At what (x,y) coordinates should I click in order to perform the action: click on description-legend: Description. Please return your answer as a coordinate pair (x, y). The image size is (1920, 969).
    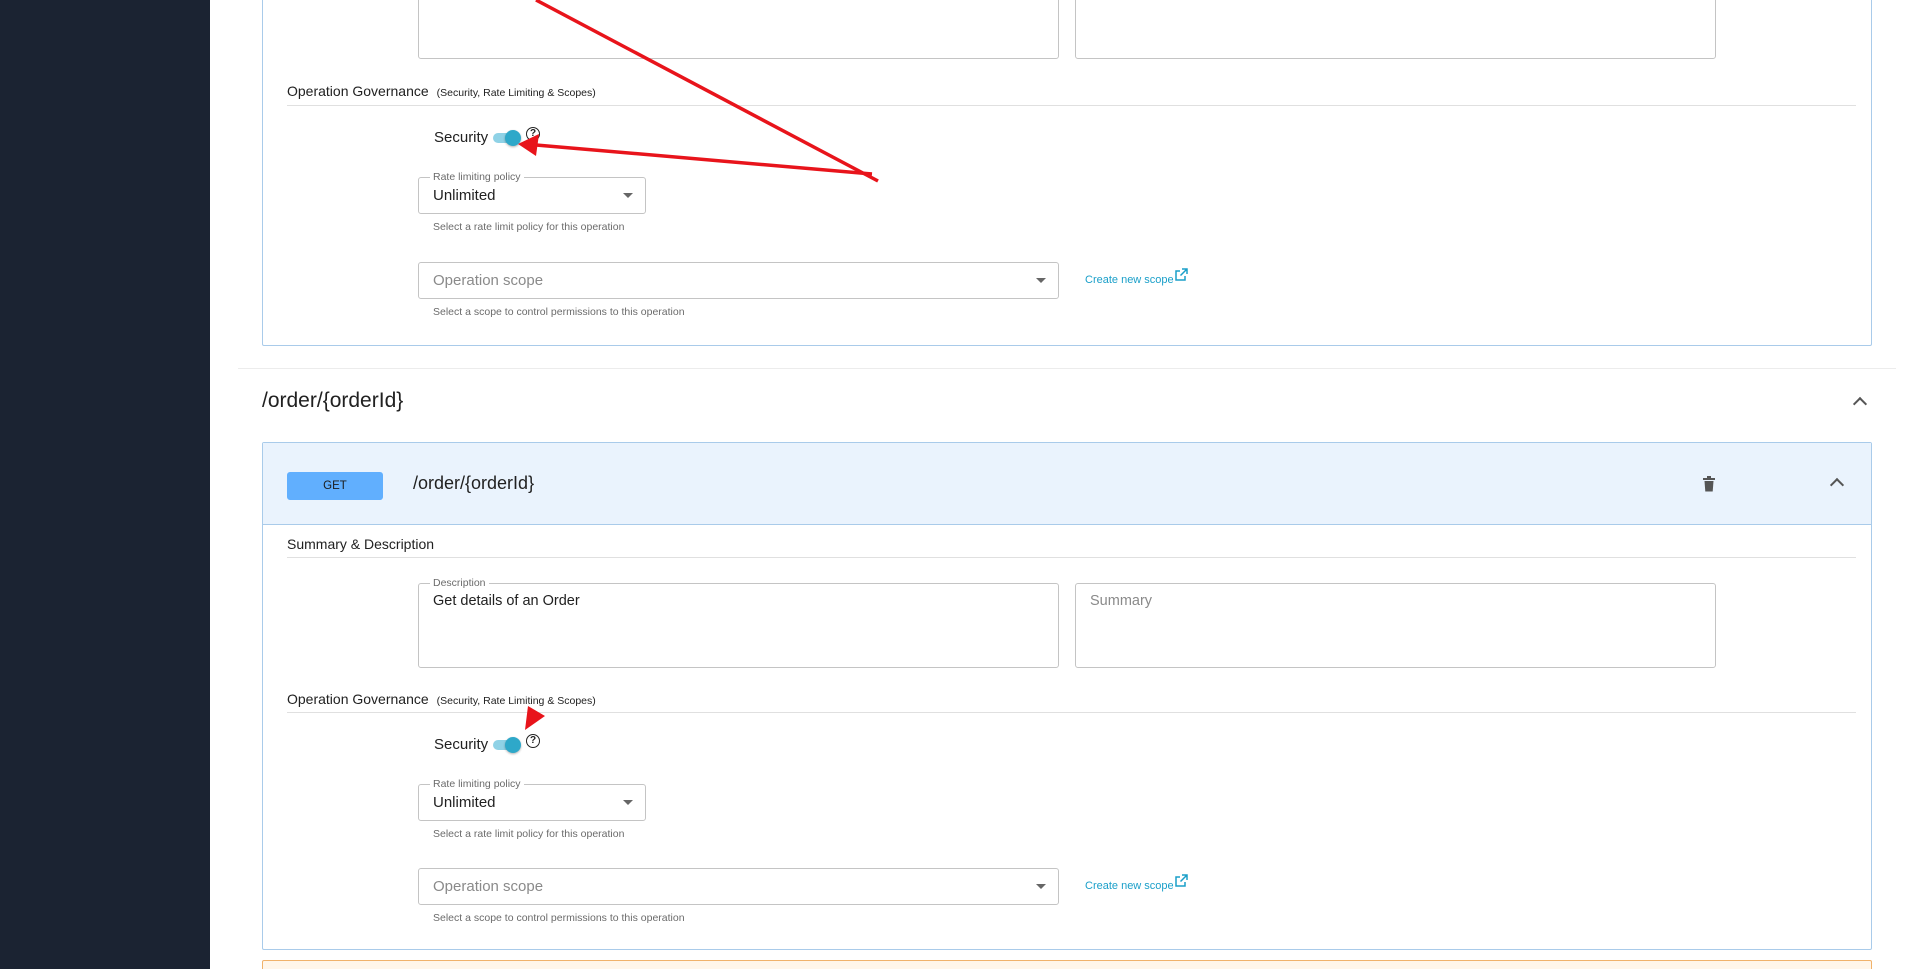
    Looking at the image, I should click on (459, 583).